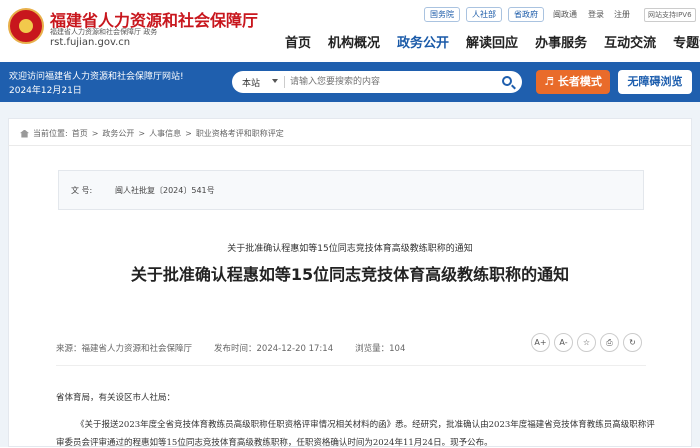 This screenshot has width=700, height=448. What do you see at coordinates (96, 77) in the screenshot?
I see `welcome-message: 欢迎访问福建省人力资源和社会保障厅网站!` at bounding box center [96, 77].